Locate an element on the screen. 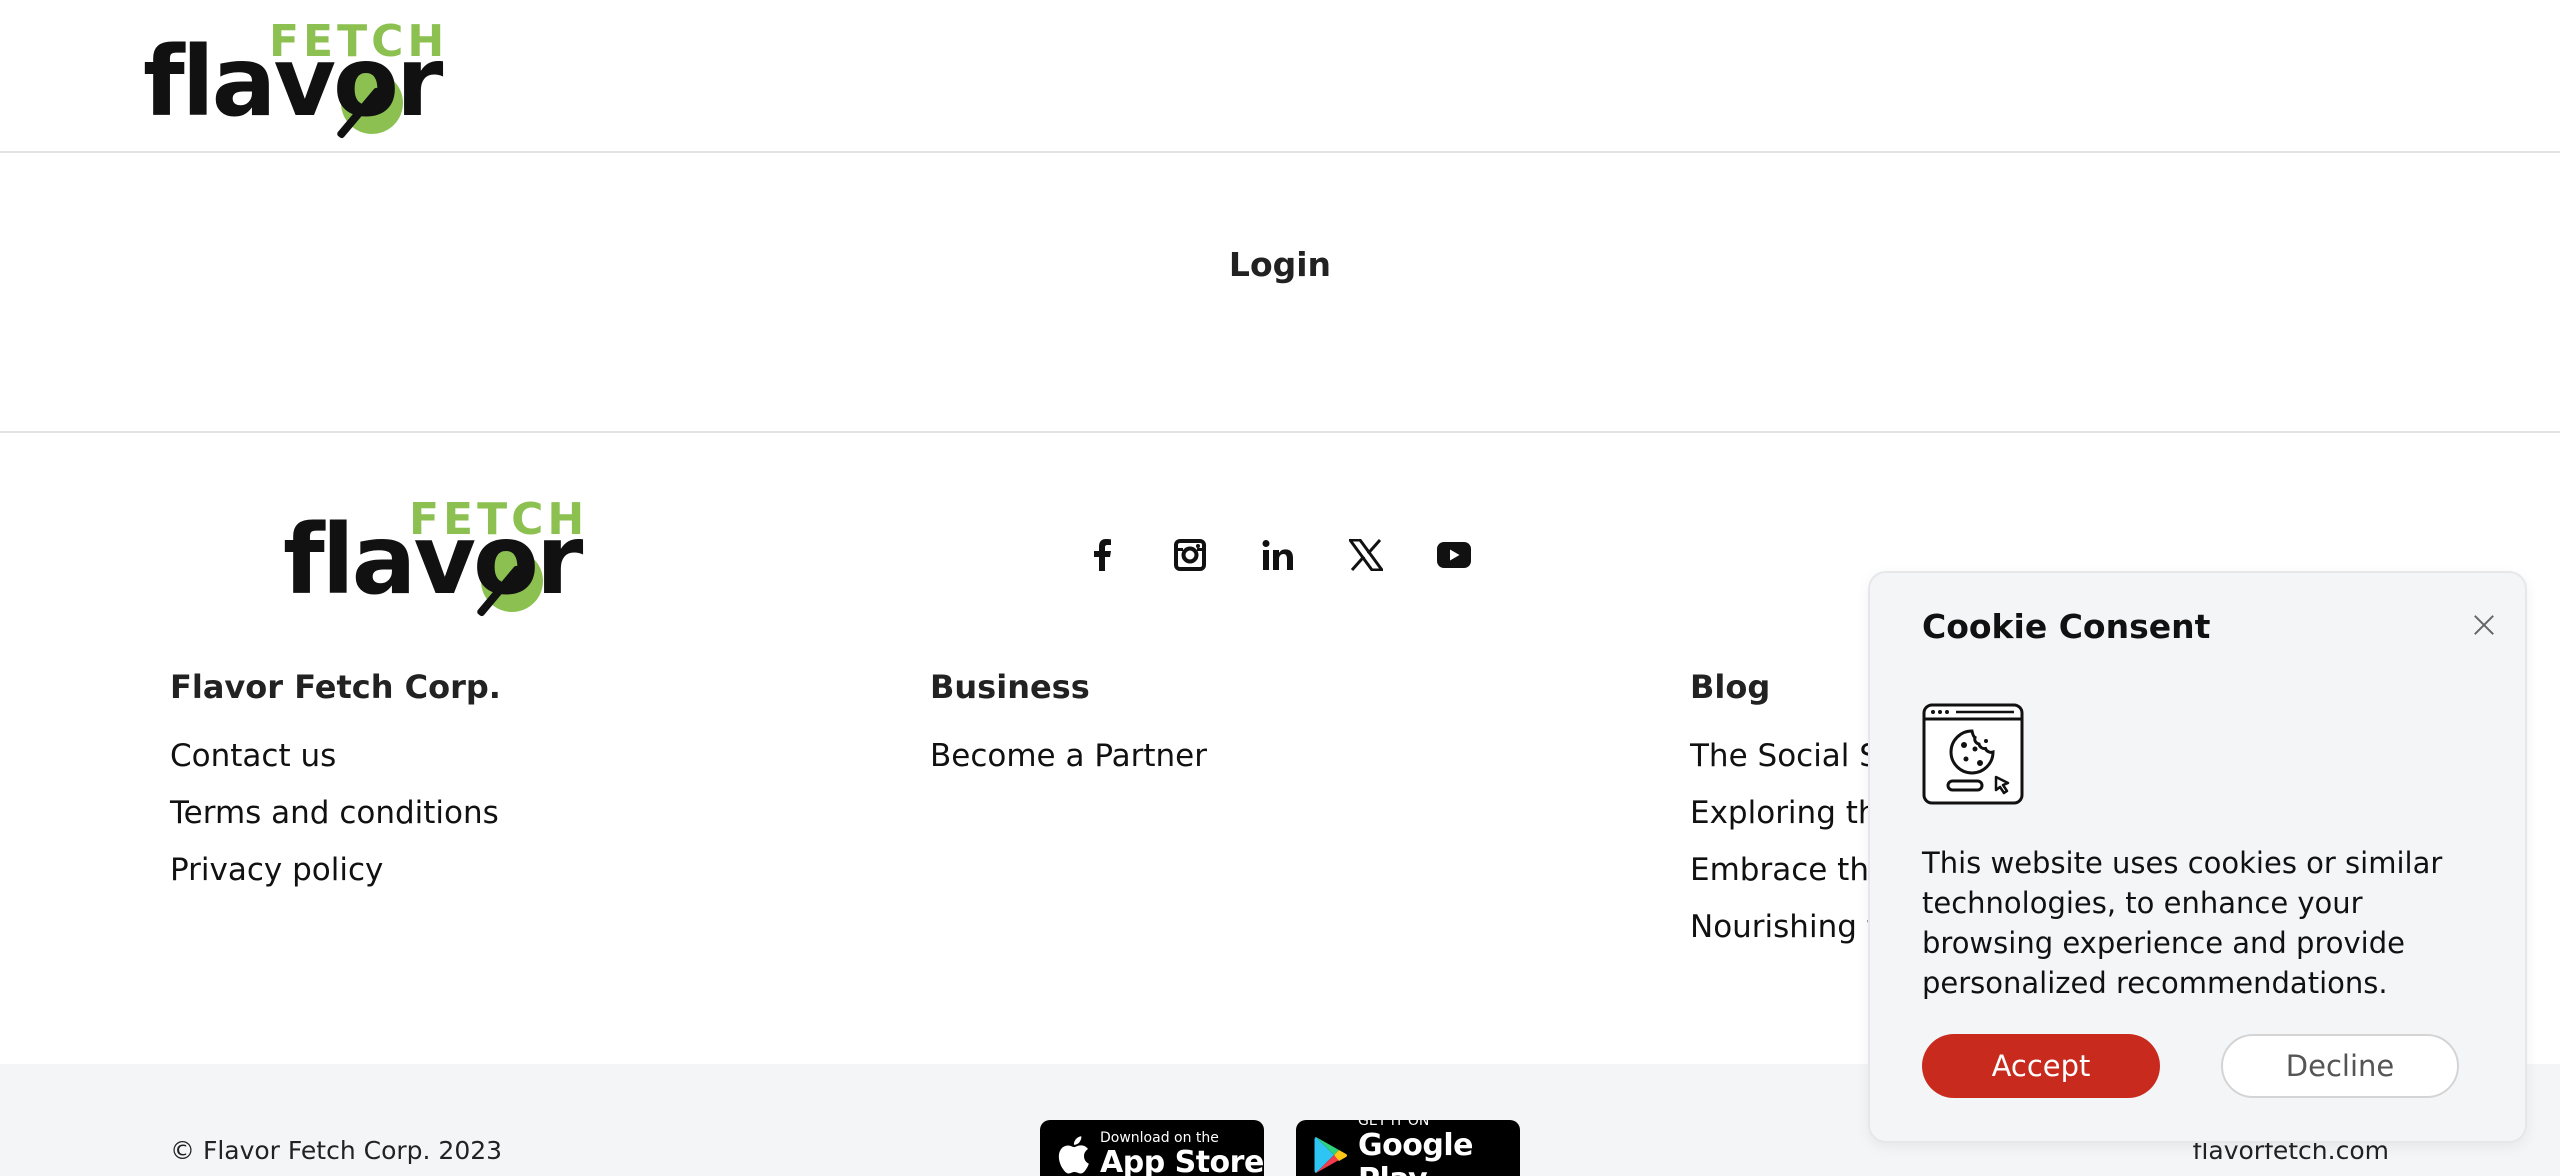 The height and width of the screenshot is (1176, 2560). app-store-badge: Download on the App Store is located at coordinates (1152, 1148).